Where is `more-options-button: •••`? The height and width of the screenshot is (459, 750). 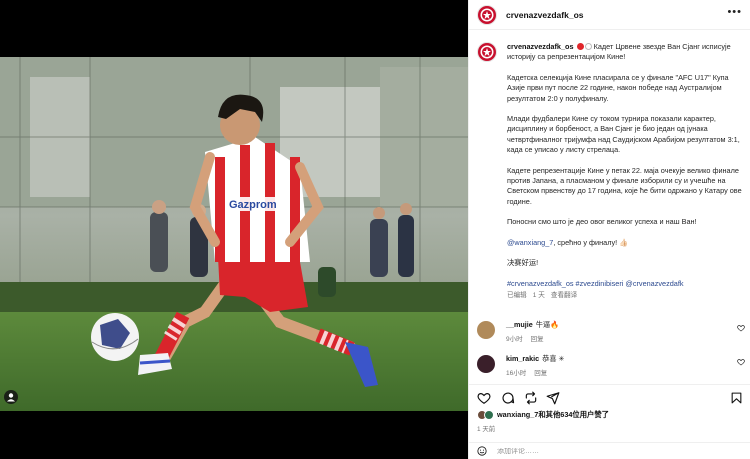 more-options-button: ••• is located at coordinates (734, 12).